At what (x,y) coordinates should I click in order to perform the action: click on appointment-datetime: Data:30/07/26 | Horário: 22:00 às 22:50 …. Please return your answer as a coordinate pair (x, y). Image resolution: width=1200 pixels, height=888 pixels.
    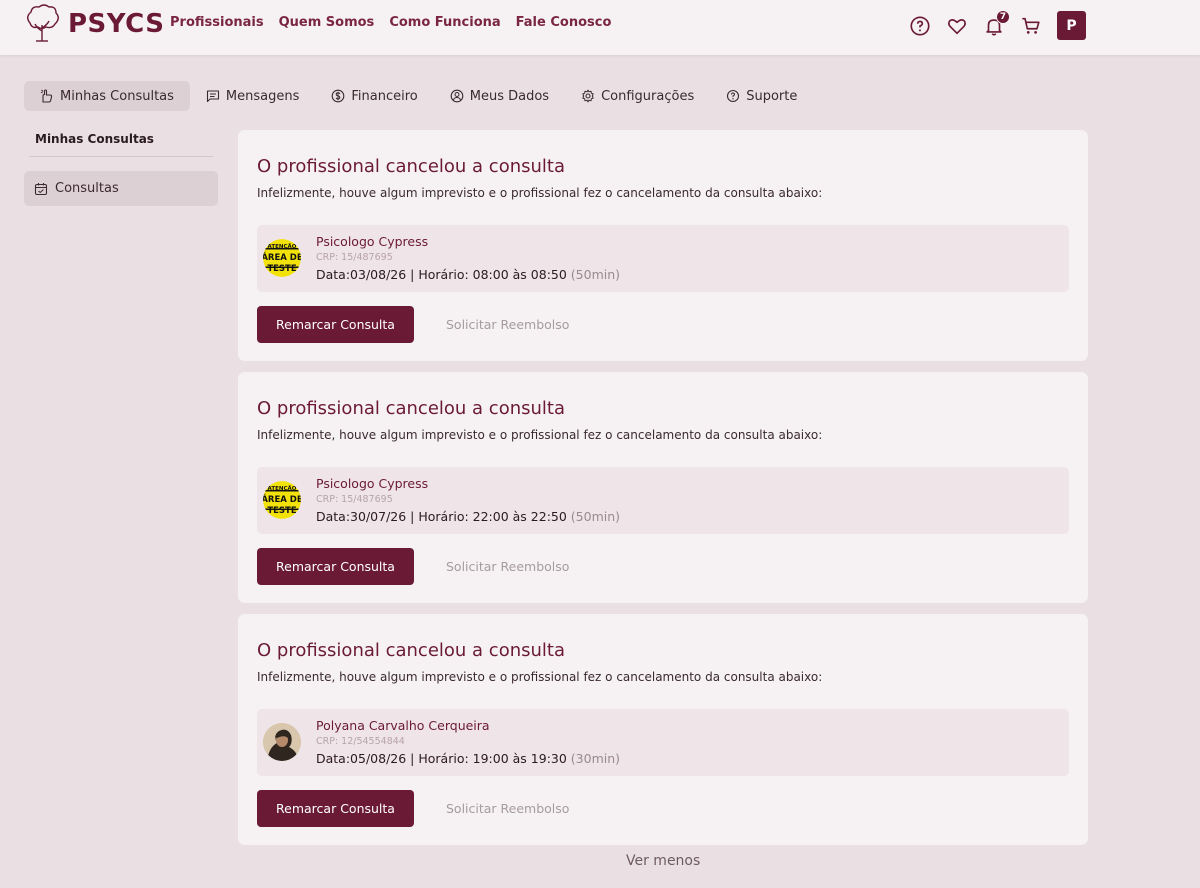
    Looking at the image, I should click on (468, 516).